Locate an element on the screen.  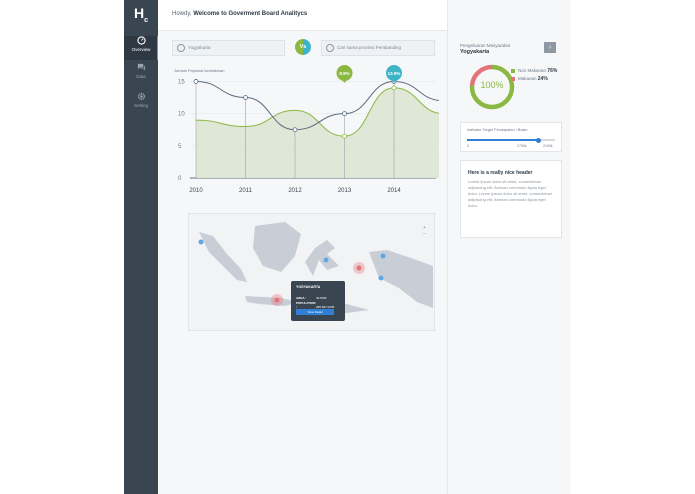
population-line-chart: 0 5 10 15 2010 2011 2012 2013 2014 8.9% 13.9% is located at coordinates (308, 129).